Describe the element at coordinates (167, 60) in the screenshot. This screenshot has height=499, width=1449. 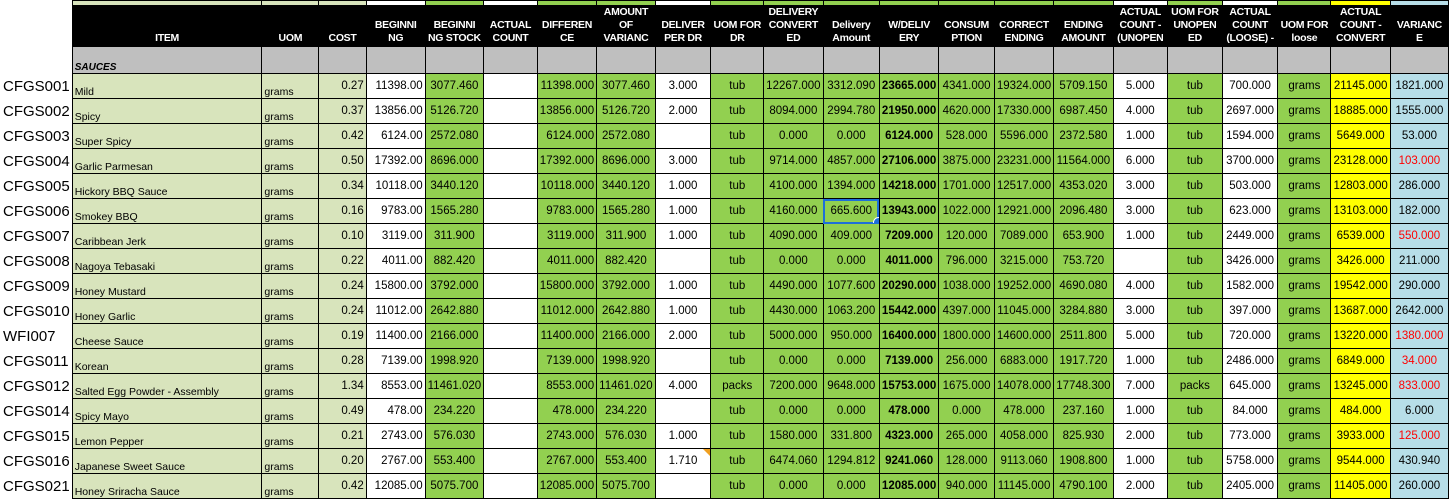
I see `section-cell: SAUCES` at that location.